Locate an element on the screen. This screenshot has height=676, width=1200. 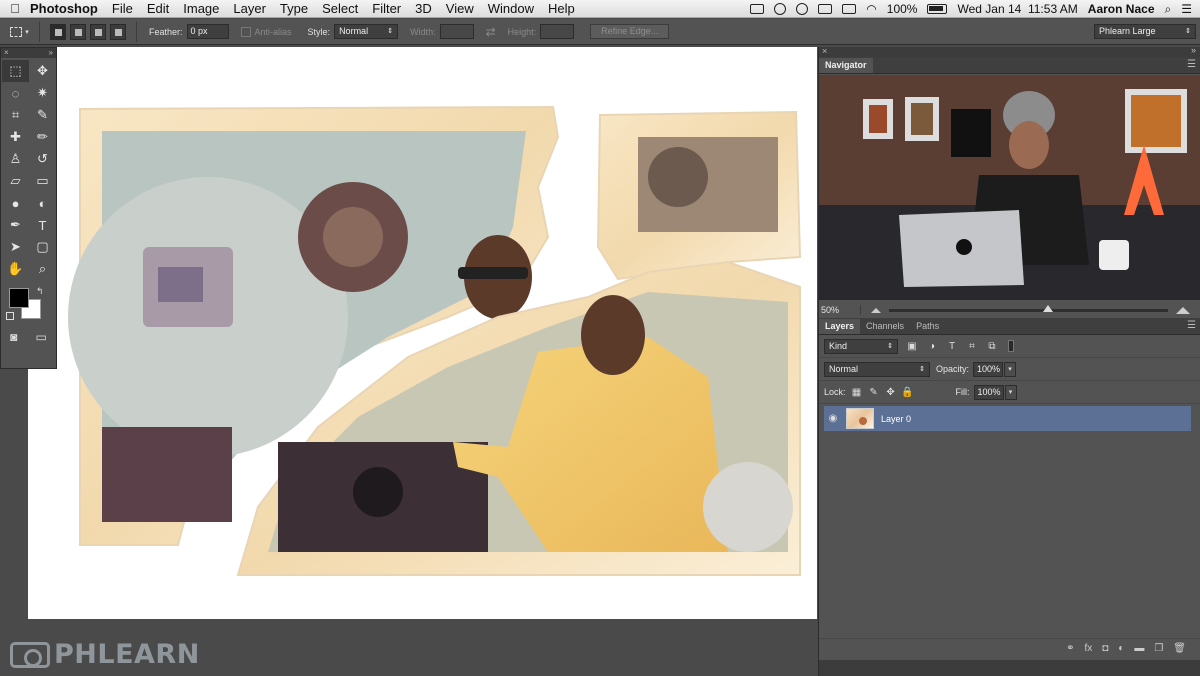
menu-3d: 3D is located at coordinates (423, 8).